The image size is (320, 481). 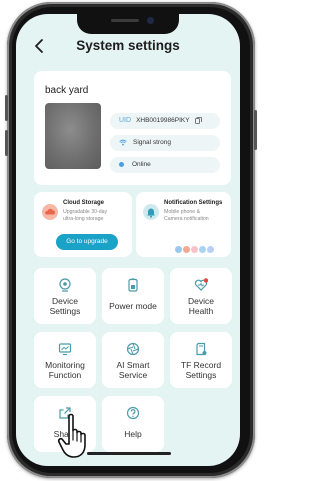 I want to click on tile-label-line1: TF Record, so click(x=201, y=365).